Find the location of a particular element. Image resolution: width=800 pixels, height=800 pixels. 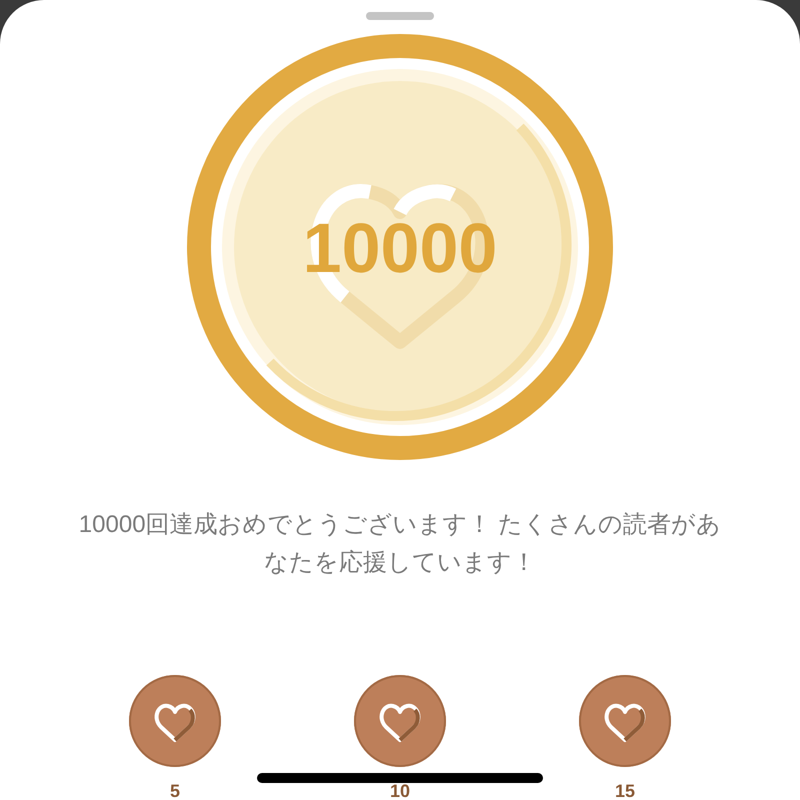

medal-count: 10000 is located at coordinates (400, 248).